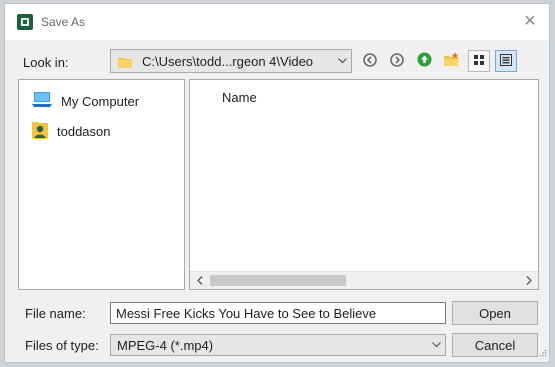  I want to click on back-button, so click(370, 61).